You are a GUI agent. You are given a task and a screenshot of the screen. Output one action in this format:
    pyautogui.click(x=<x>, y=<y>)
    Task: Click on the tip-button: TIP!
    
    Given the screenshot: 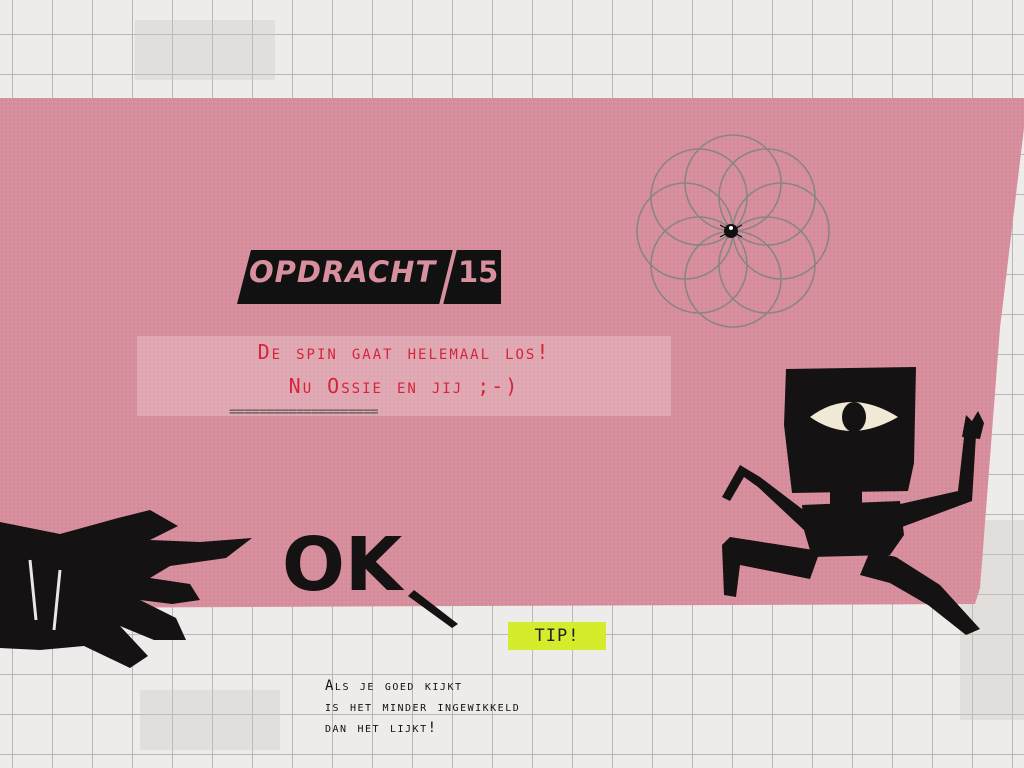 What is the action you would take?
    pyautogui.click(x=557, y=636)
    